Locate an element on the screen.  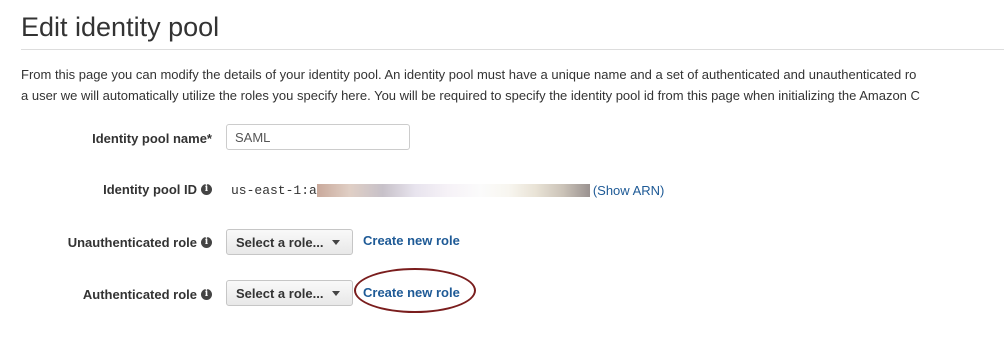
identity-pool-id-value: us-east-1:a (Show ARN) is located at coordinates (447, 190).